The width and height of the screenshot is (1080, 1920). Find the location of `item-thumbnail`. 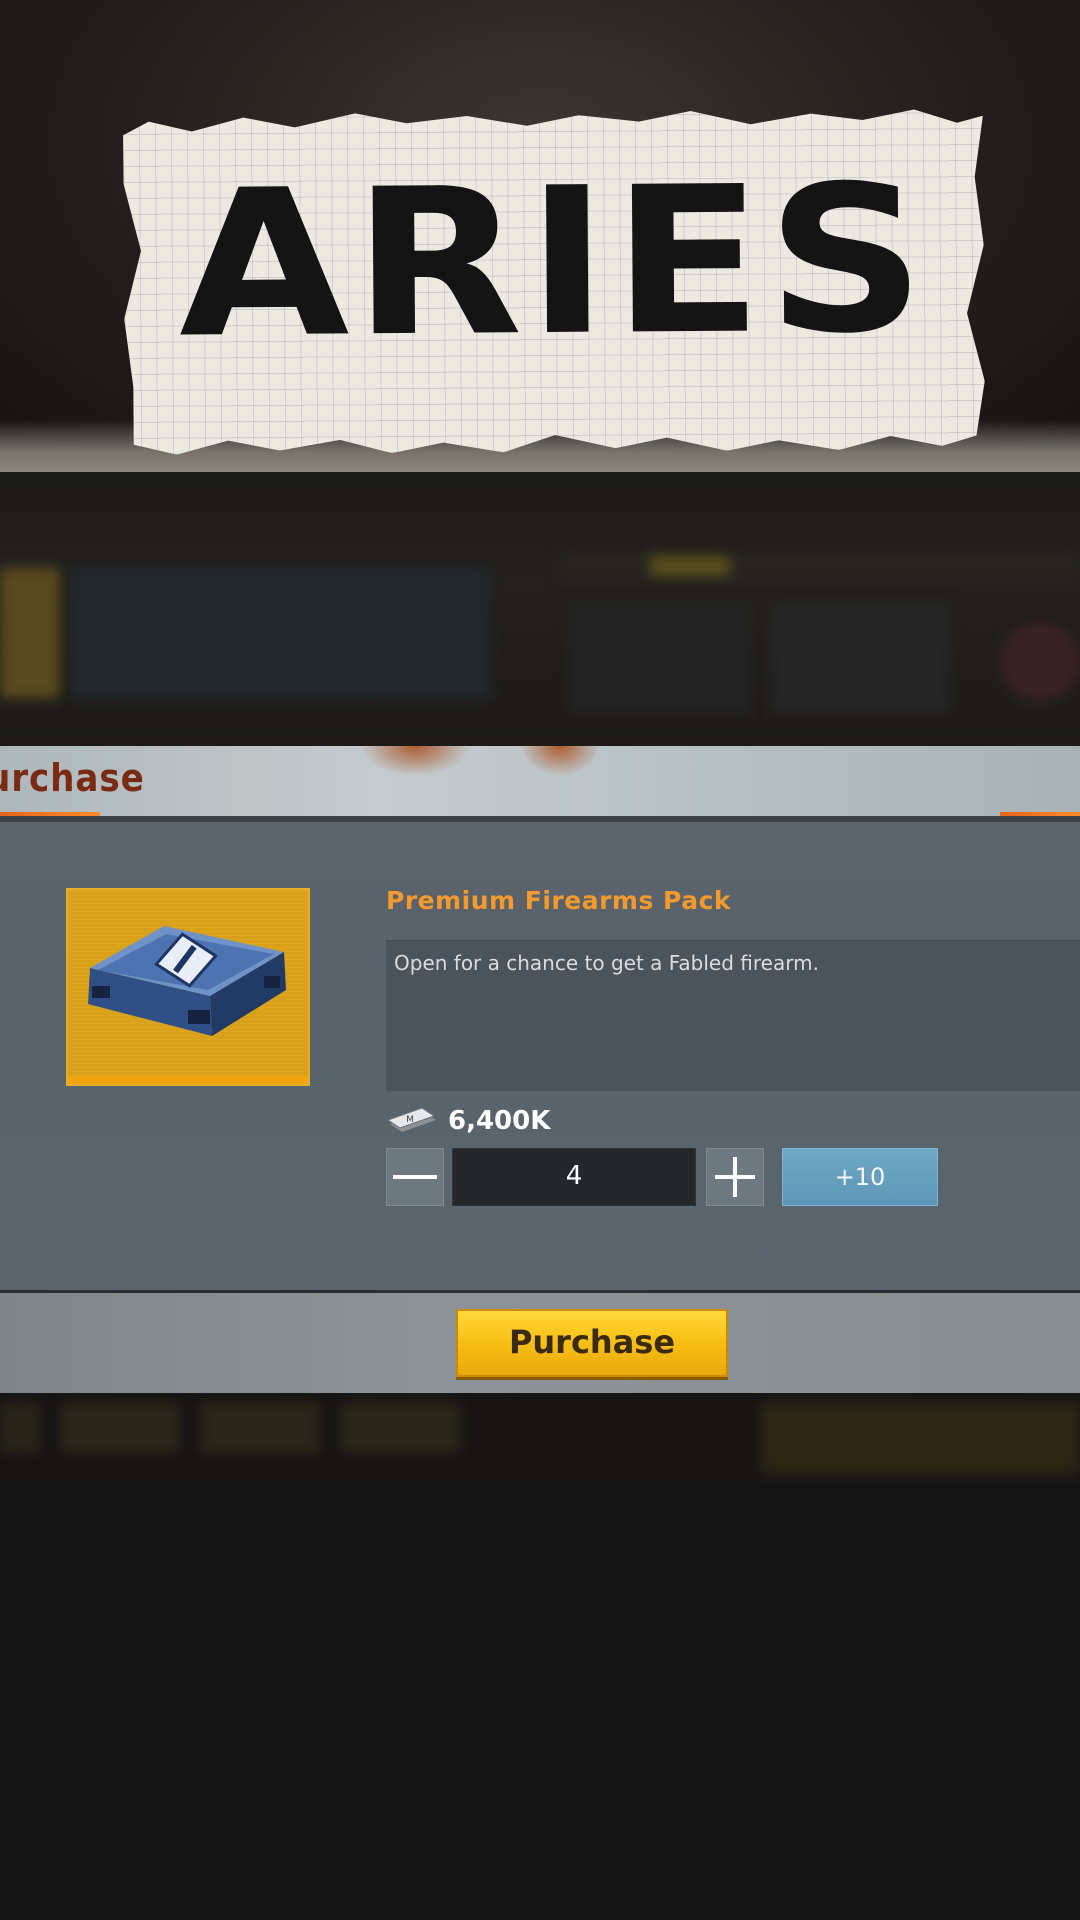

item-thumbnail is located at coordinates (188, 987).